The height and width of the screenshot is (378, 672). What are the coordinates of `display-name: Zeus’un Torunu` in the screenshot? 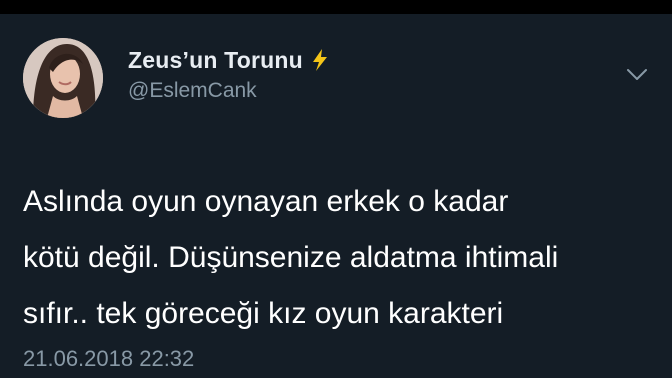 It's located at (215, 60).